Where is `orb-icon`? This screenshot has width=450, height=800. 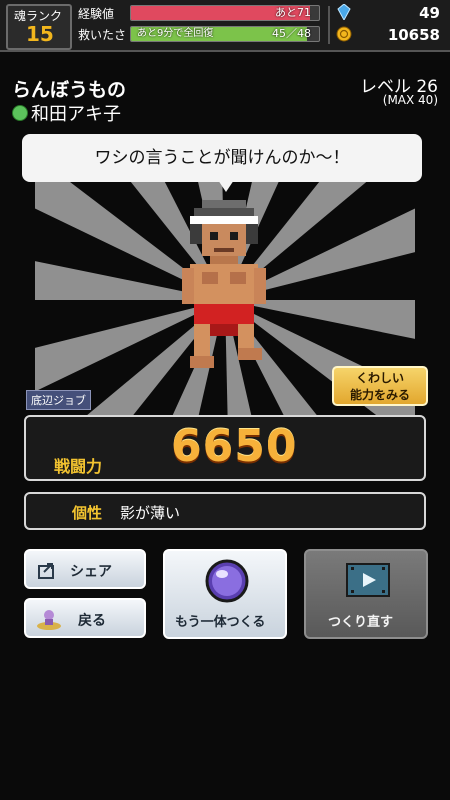 orb-icon is located at coordinates (227, 581).